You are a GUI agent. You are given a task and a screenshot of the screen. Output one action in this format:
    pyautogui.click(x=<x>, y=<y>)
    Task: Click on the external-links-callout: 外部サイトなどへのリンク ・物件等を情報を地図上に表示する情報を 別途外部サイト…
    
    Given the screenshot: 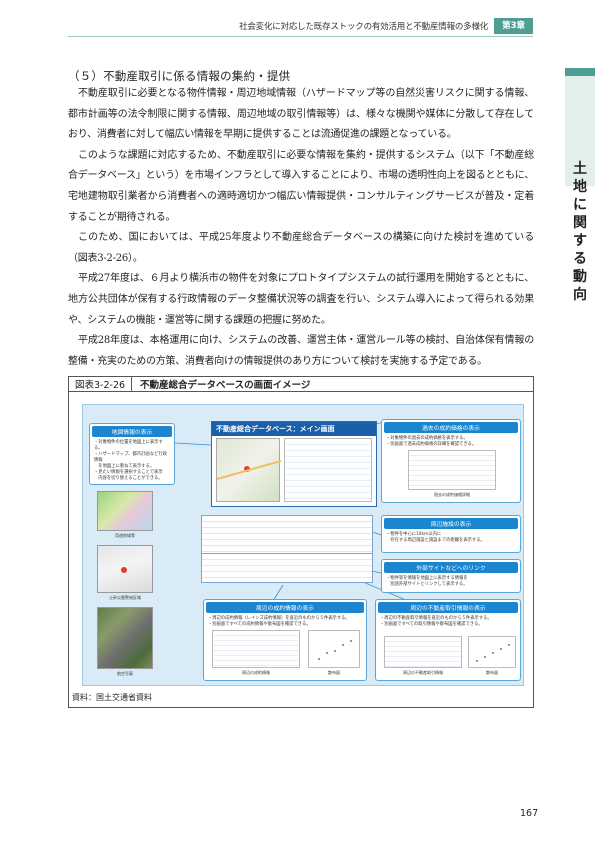 What is the action you would take?
    pyautogui.click(x=451, y=576)
    